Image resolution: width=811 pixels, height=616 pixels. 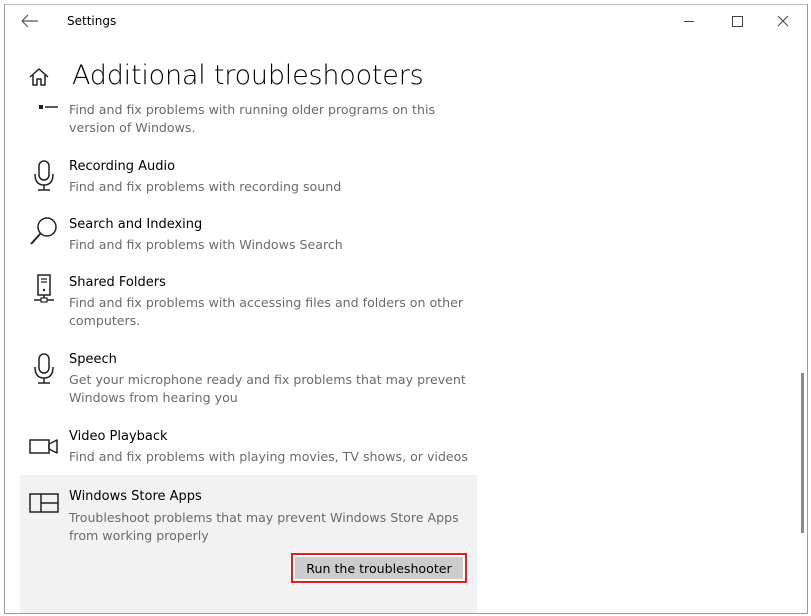 What do you see at coordinates (92, 21) in the screenshot?
I see `window-title: Settings` at bounding box center [92, 21].